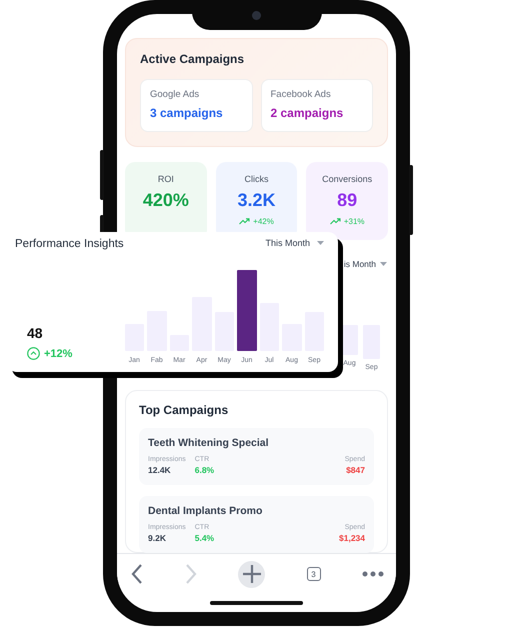 This screenshot has height=630, width=520. I want to click on more-button, so click(373, 574).